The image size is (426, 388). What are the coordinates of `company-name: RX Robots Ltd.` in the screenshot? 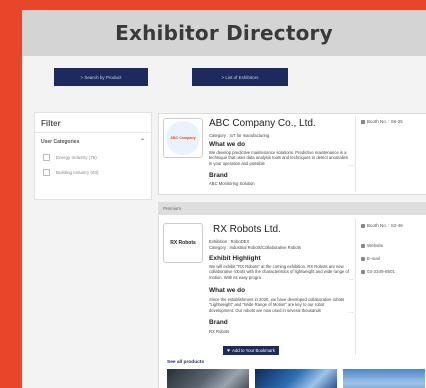 It's located at (247, 229).